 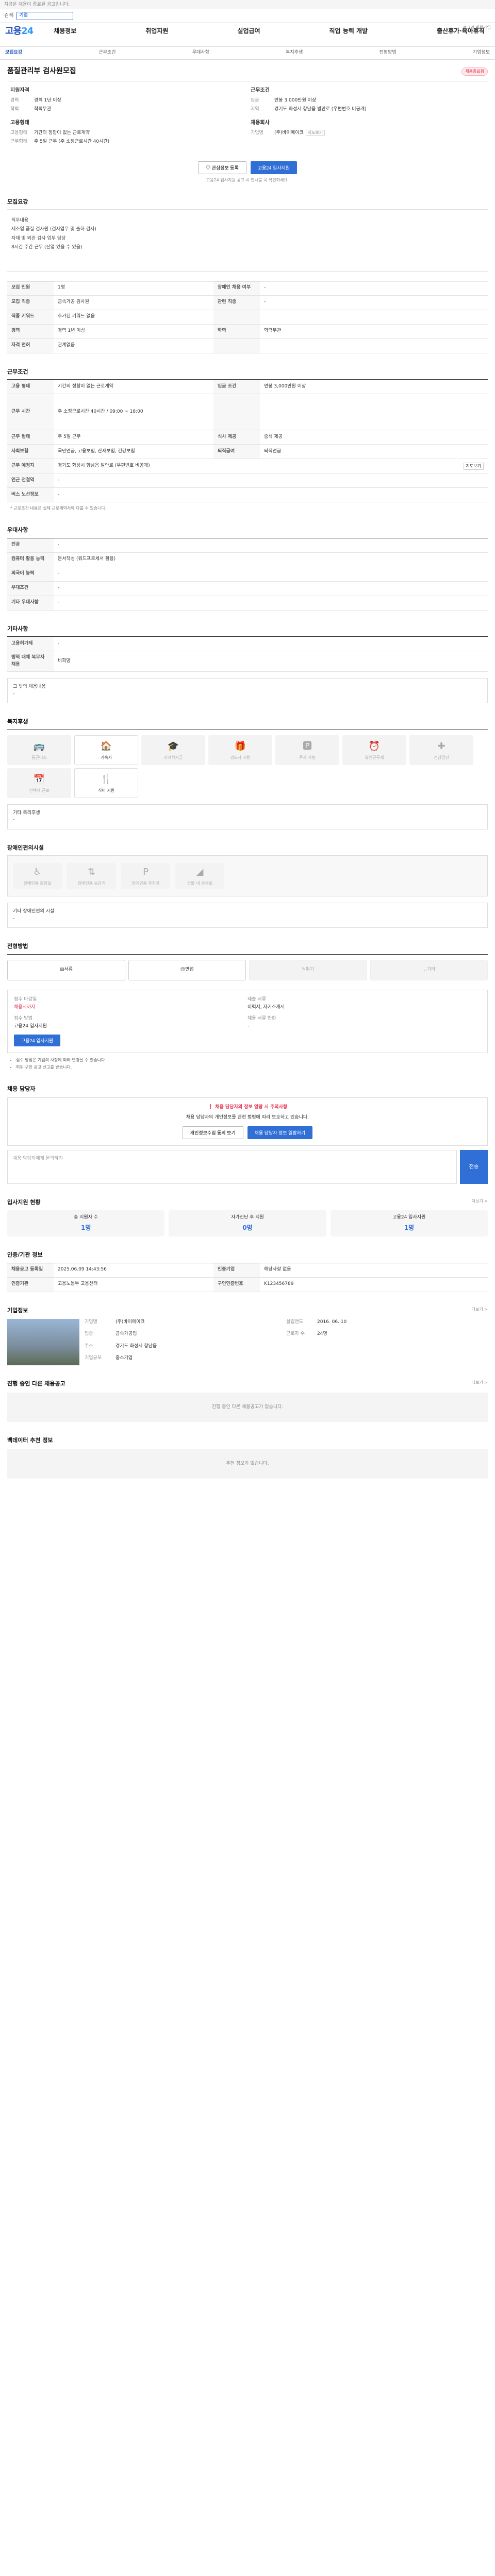 I want to click on scrap-label: 관심정보 등록, so click(x=225, y=168).